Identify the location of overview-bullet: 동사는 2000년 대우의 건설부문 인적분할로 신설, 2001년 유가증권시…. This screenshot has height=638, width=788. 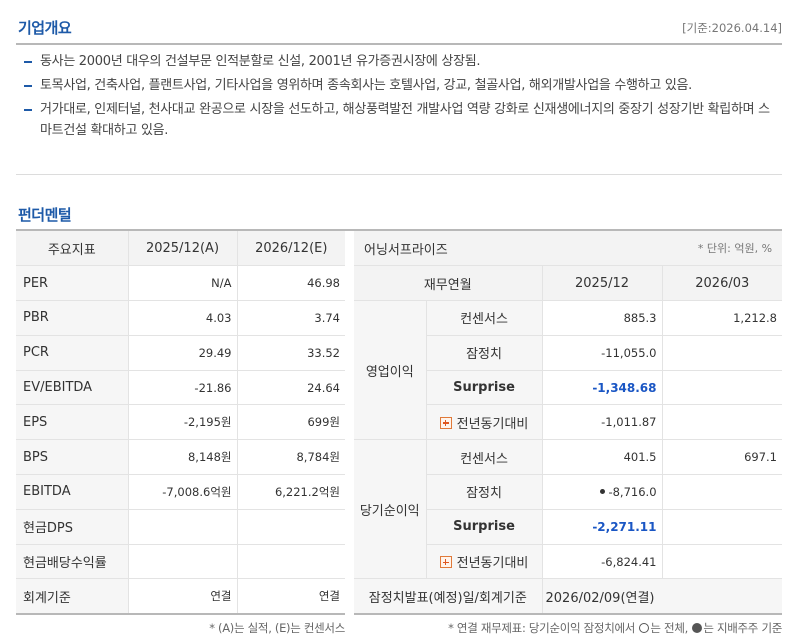
(399, 61).